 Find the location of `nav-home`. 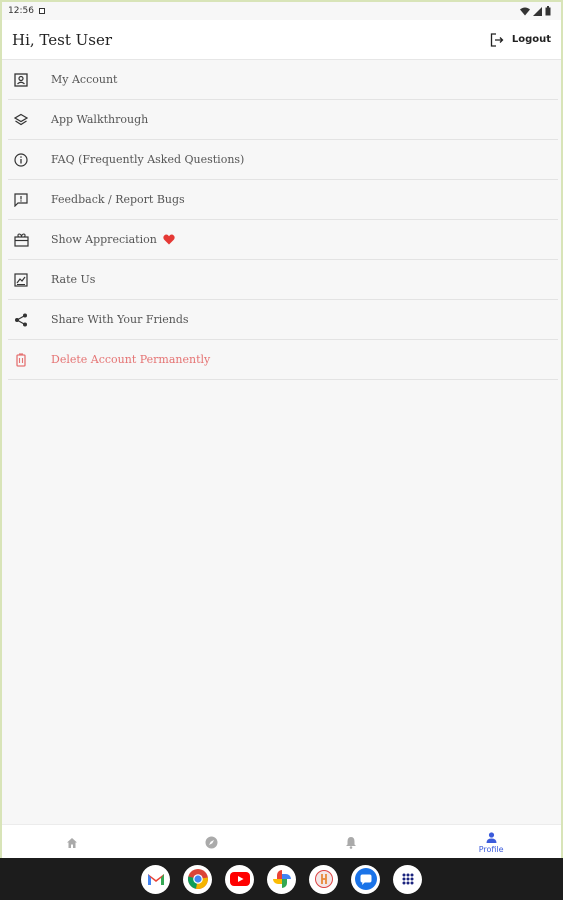

nav-home is located at coordinates (72, 841).